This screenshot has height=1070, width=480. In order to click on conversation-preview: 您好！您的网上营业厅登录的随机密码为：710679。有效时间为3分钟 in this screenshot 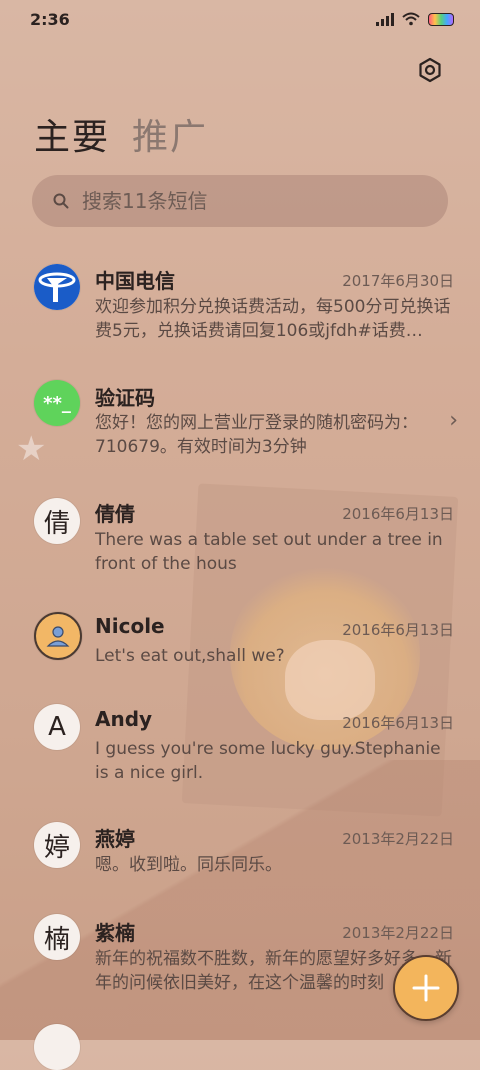, I will do `click(256, 435)`.